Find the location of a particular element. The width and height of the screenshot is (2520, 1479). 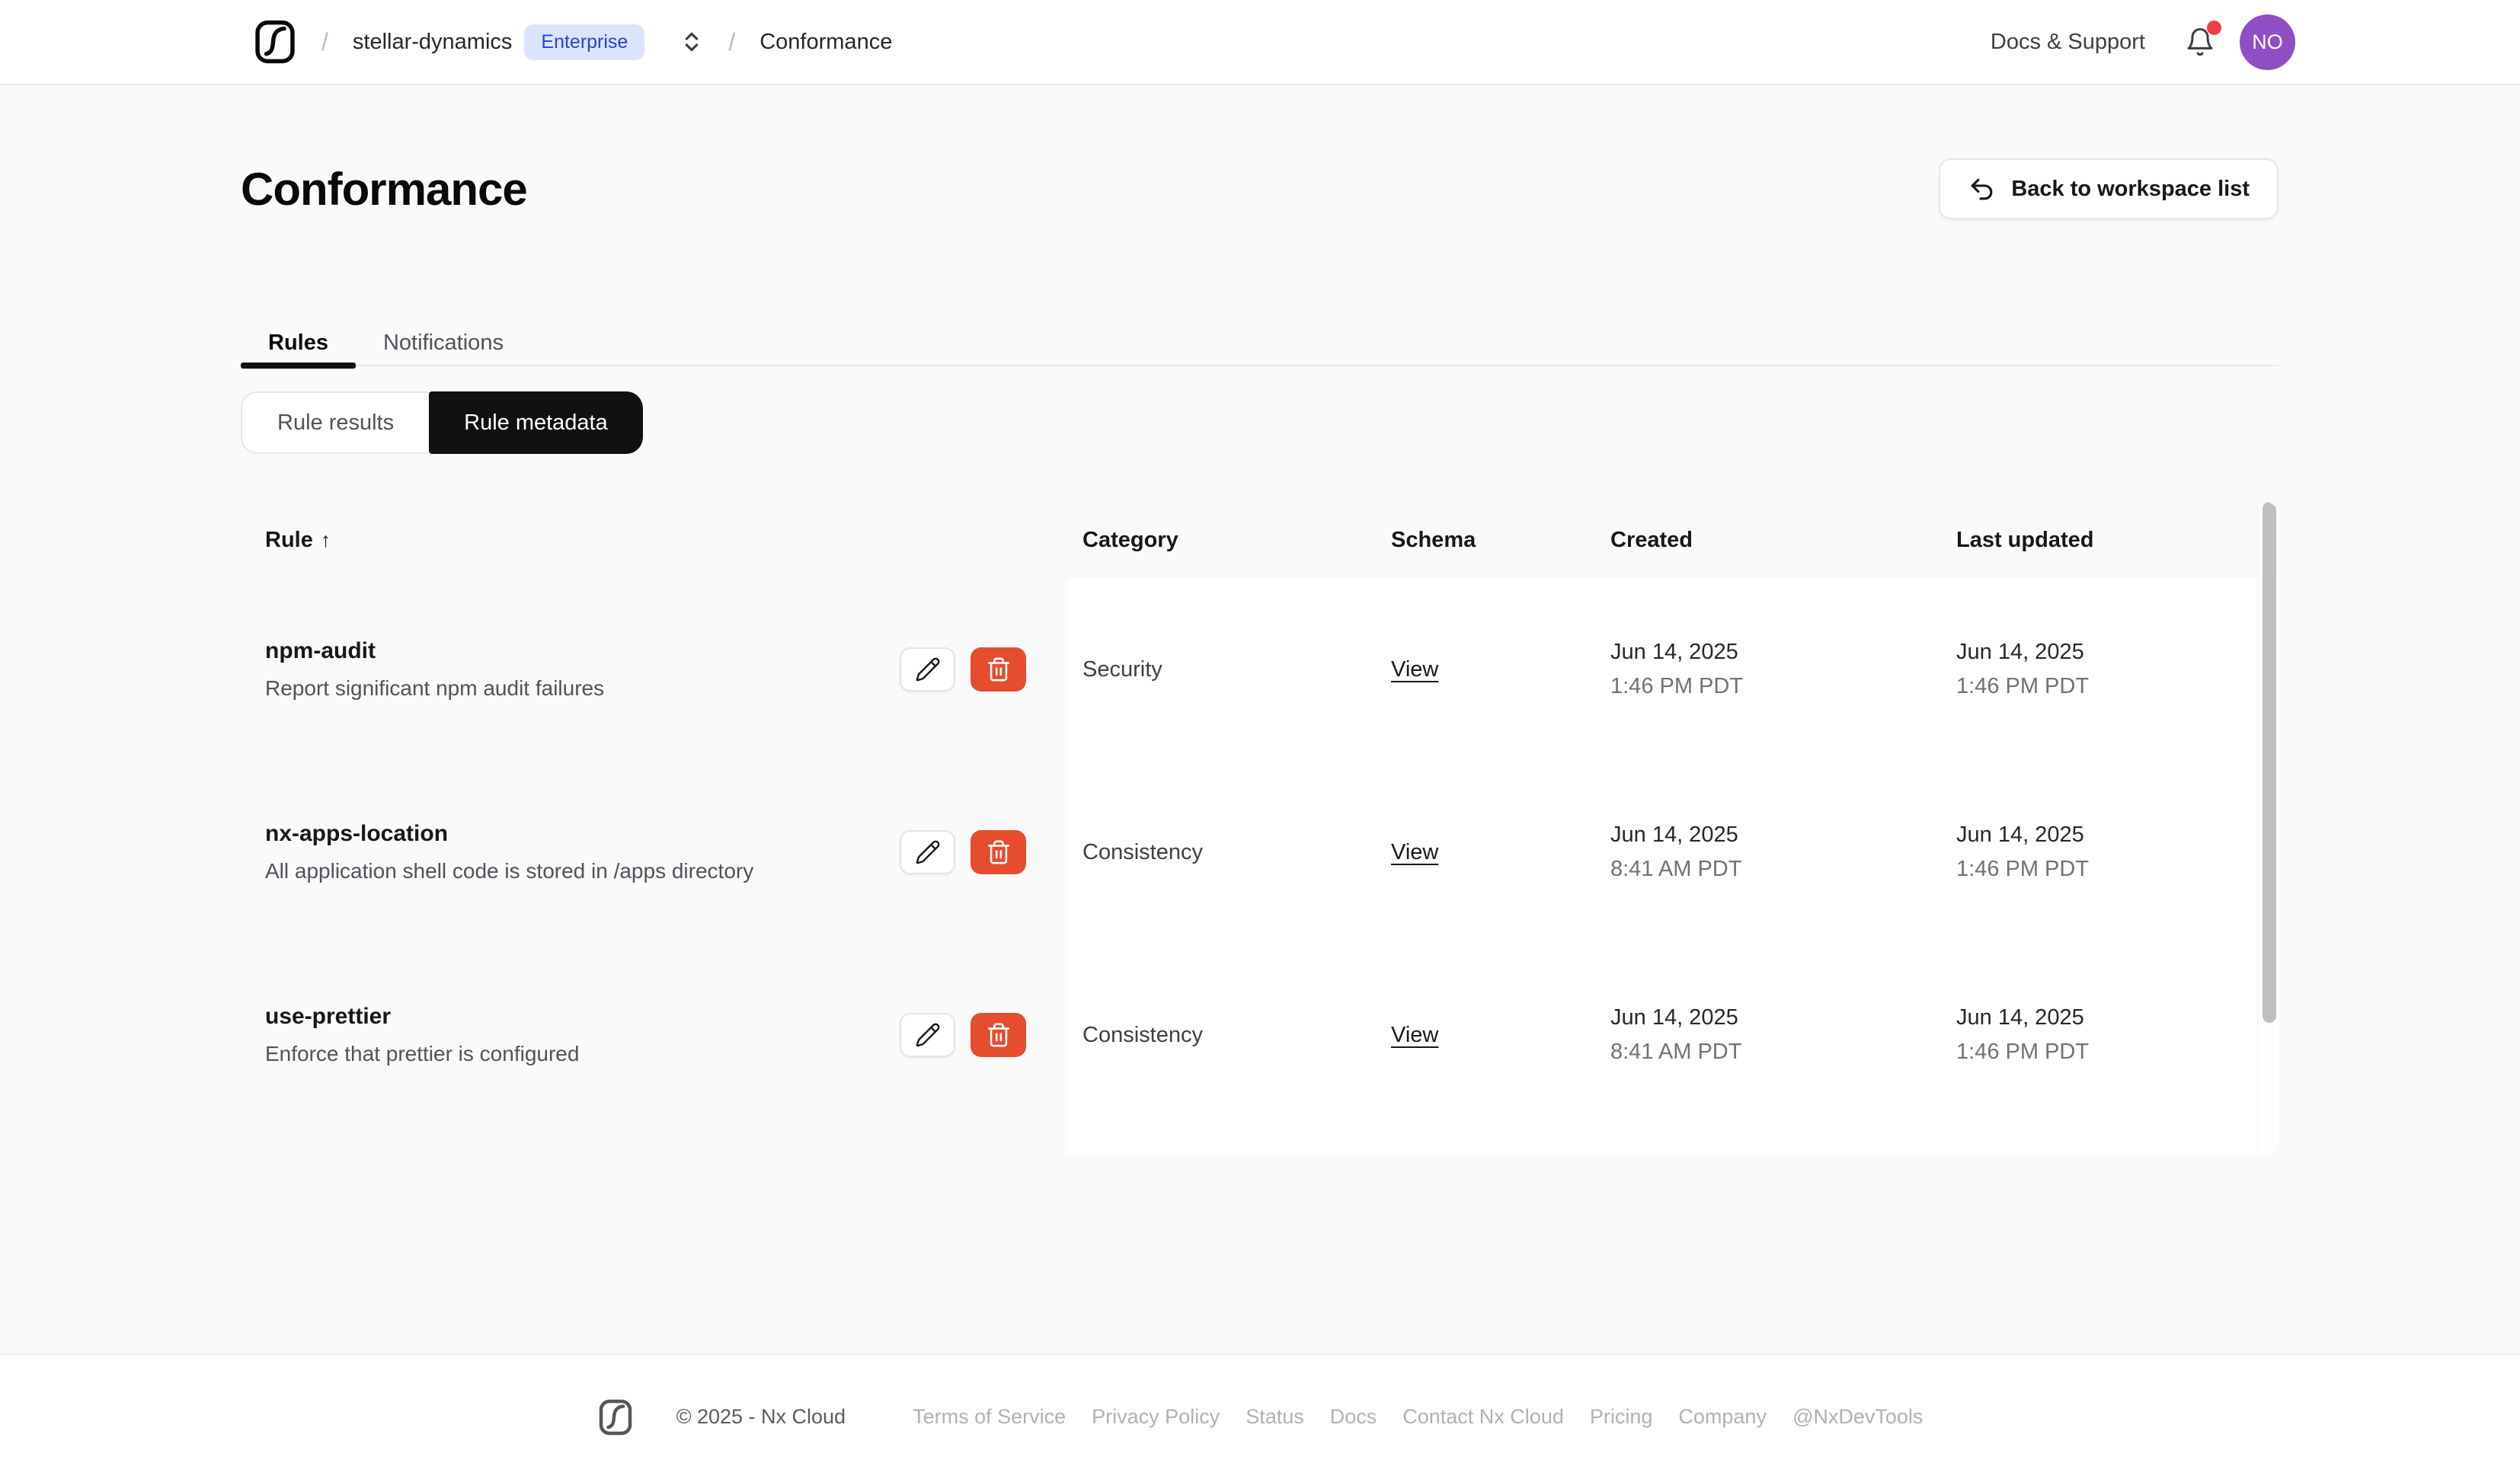

copyright-text: © 2025 - Nx Cloud is located at coordinates (761, 1416).